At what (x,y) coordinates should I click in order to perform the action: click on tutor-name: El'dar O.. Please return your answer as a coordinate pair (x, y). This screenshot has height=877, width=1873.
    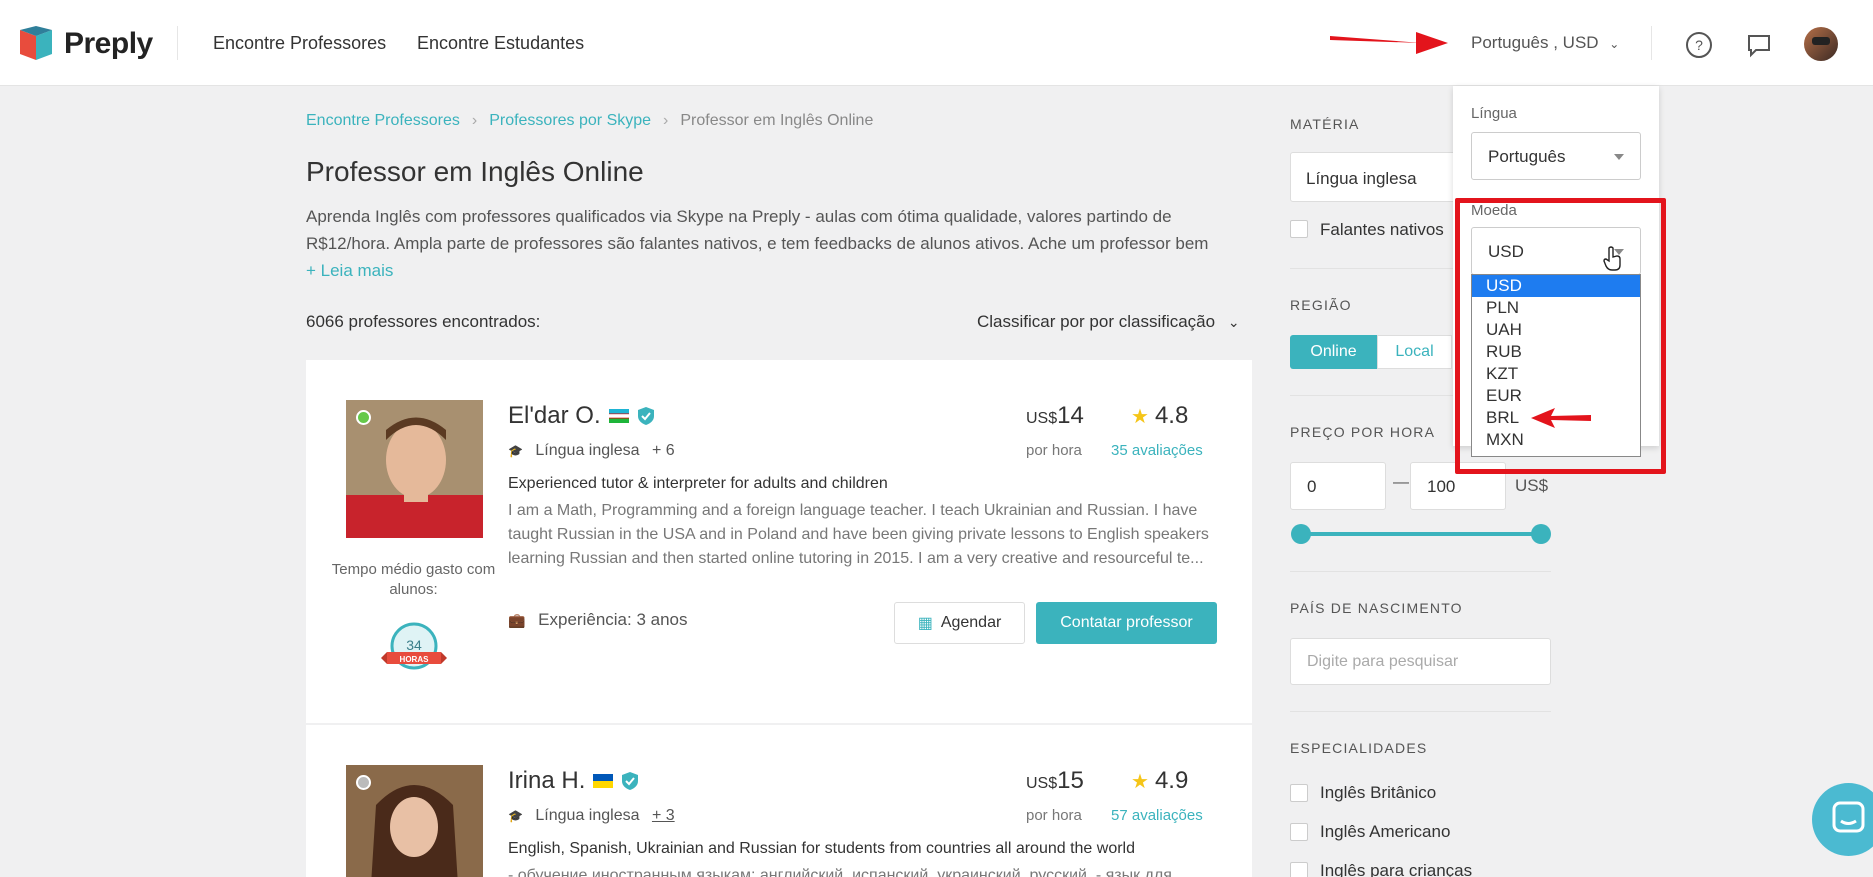
    Looking at the image, I should click on (581, 416).